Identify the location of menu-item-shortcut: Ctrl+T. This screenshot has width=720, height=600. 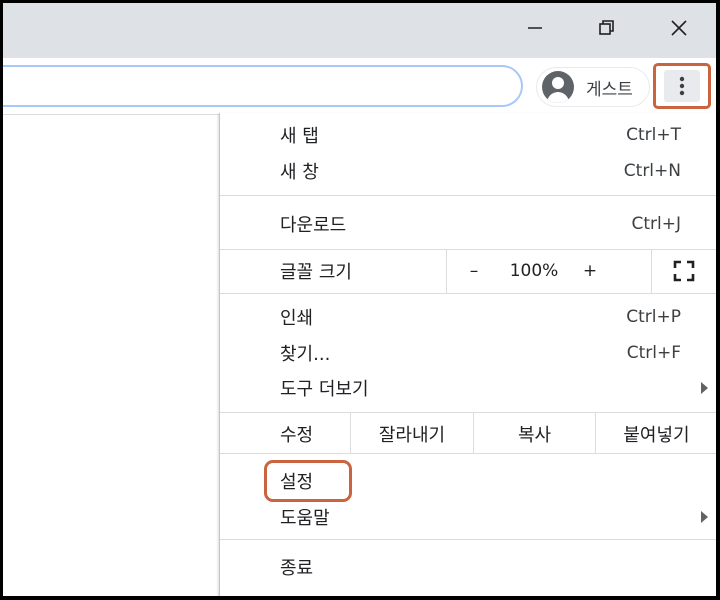
(653, 135).